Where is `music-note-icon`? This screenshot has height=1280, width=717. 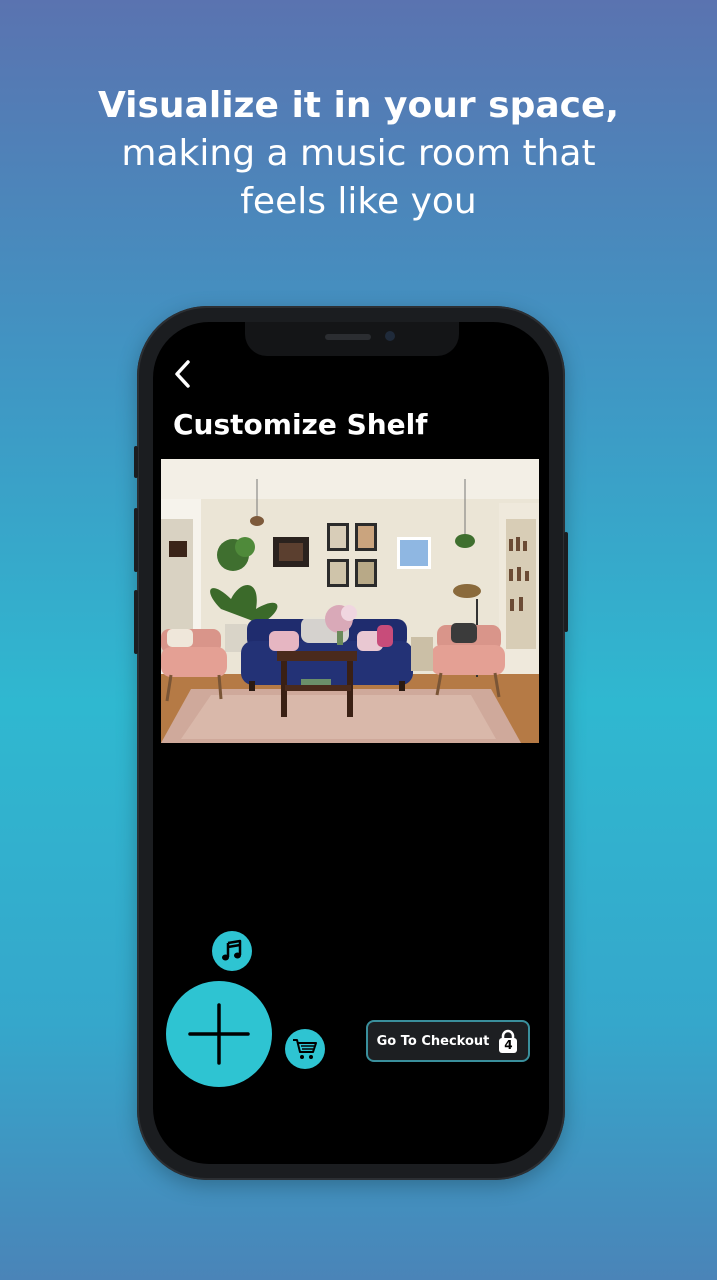
music-note-icon is located at coordinates (232, 950).